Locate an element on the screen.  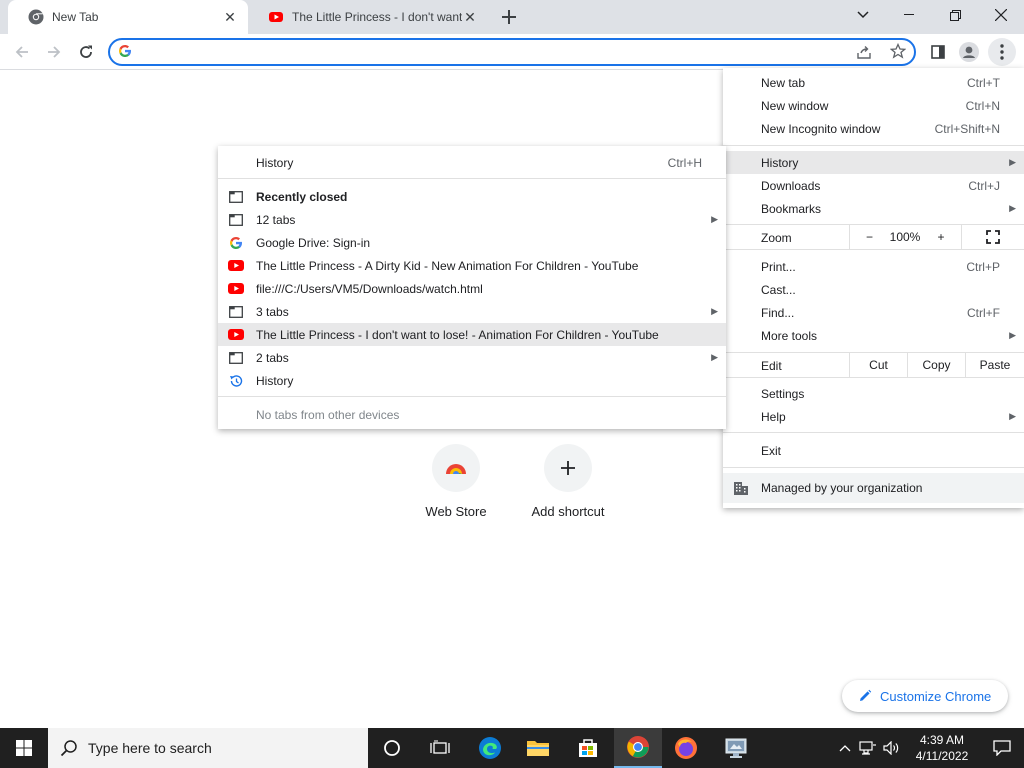
forward-button is located at coordinates (54, 52).